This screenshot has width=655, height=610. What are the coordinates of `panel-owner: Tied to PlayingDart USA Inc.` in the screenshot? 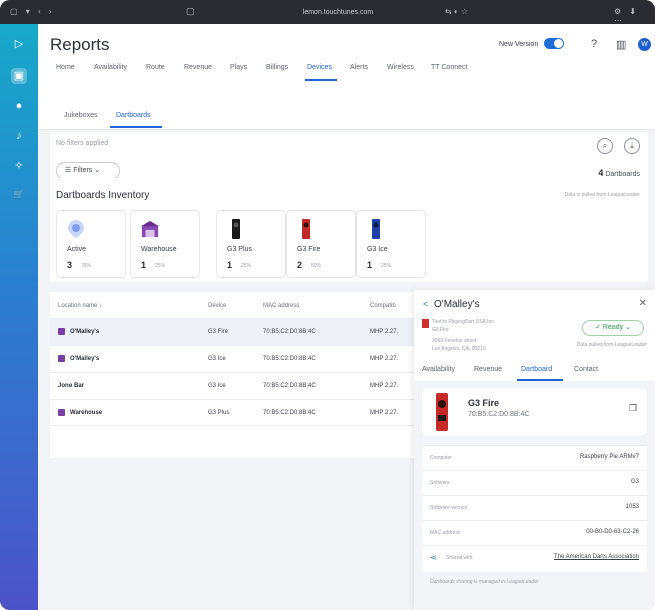 It's located at (464, 322).